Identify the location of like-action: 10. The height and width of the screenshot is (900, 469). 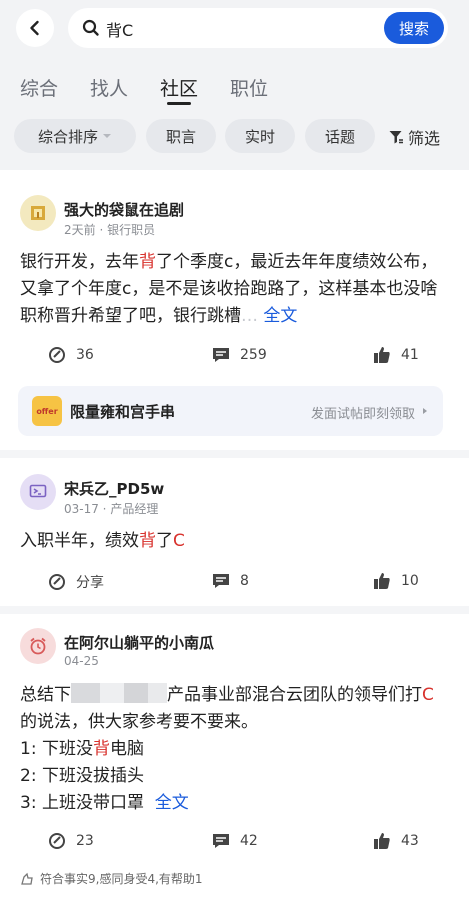
(396, 581).